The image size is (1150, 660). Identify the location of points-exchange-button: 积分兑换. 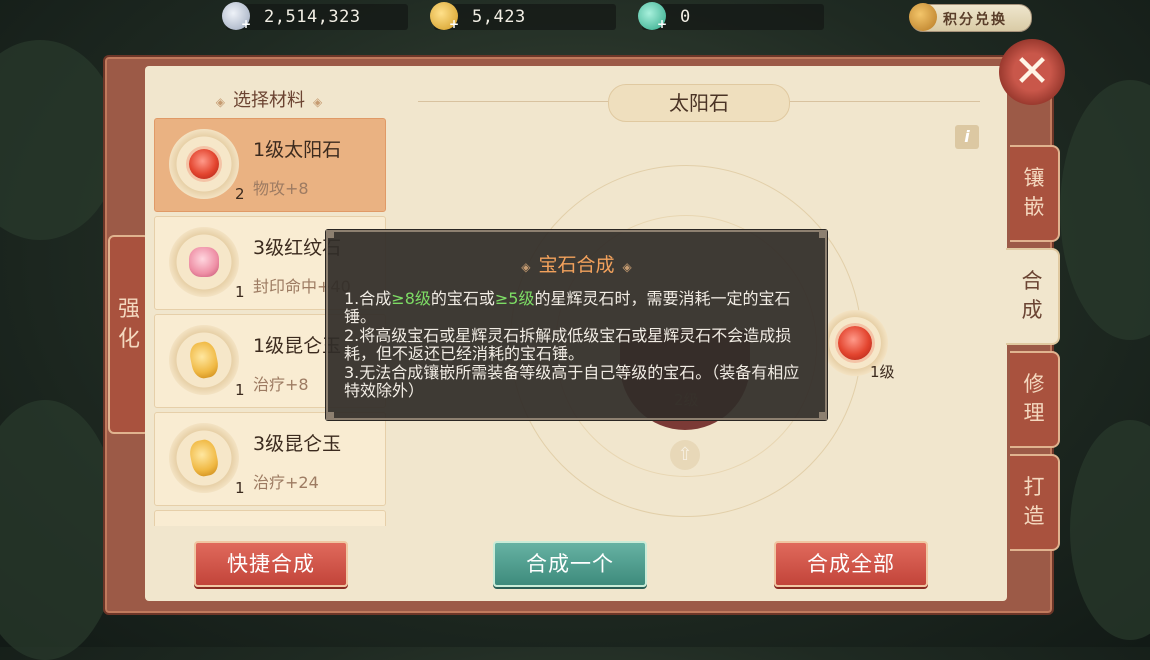
(970, 17).